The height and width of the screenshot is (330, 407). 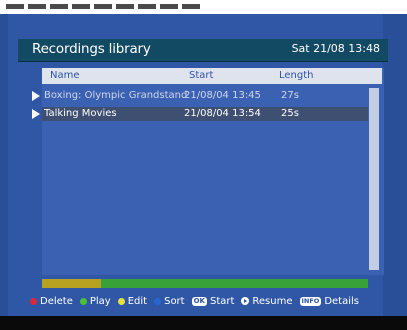 What do you see at coordinates (91, 49) in the screenshot?
I see `page-title: Recordings library` at bounding box center [91, 49].